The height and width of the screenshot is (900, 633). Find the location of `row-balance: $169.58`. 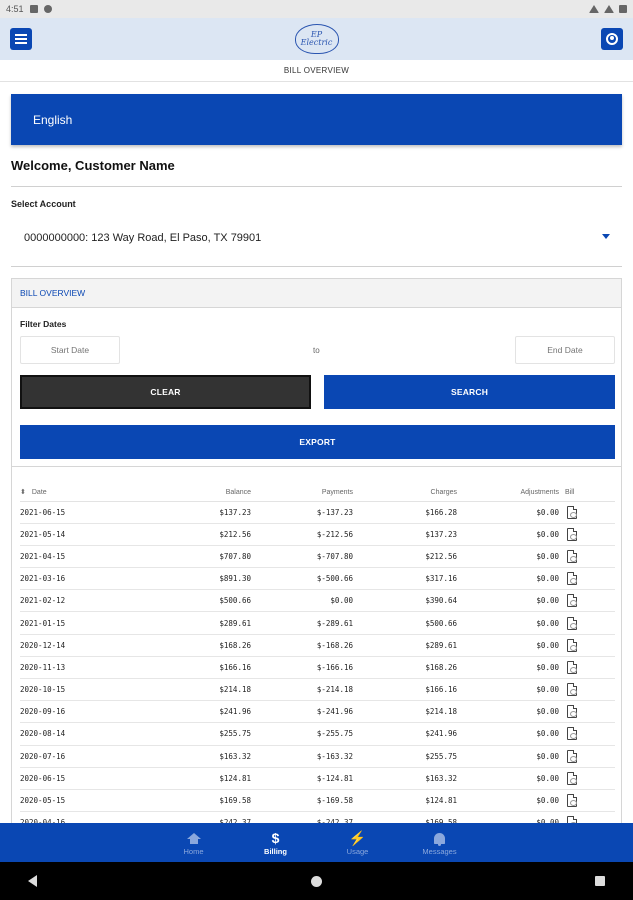

row-balance: $169.58 is located at coordinates (186, 801).